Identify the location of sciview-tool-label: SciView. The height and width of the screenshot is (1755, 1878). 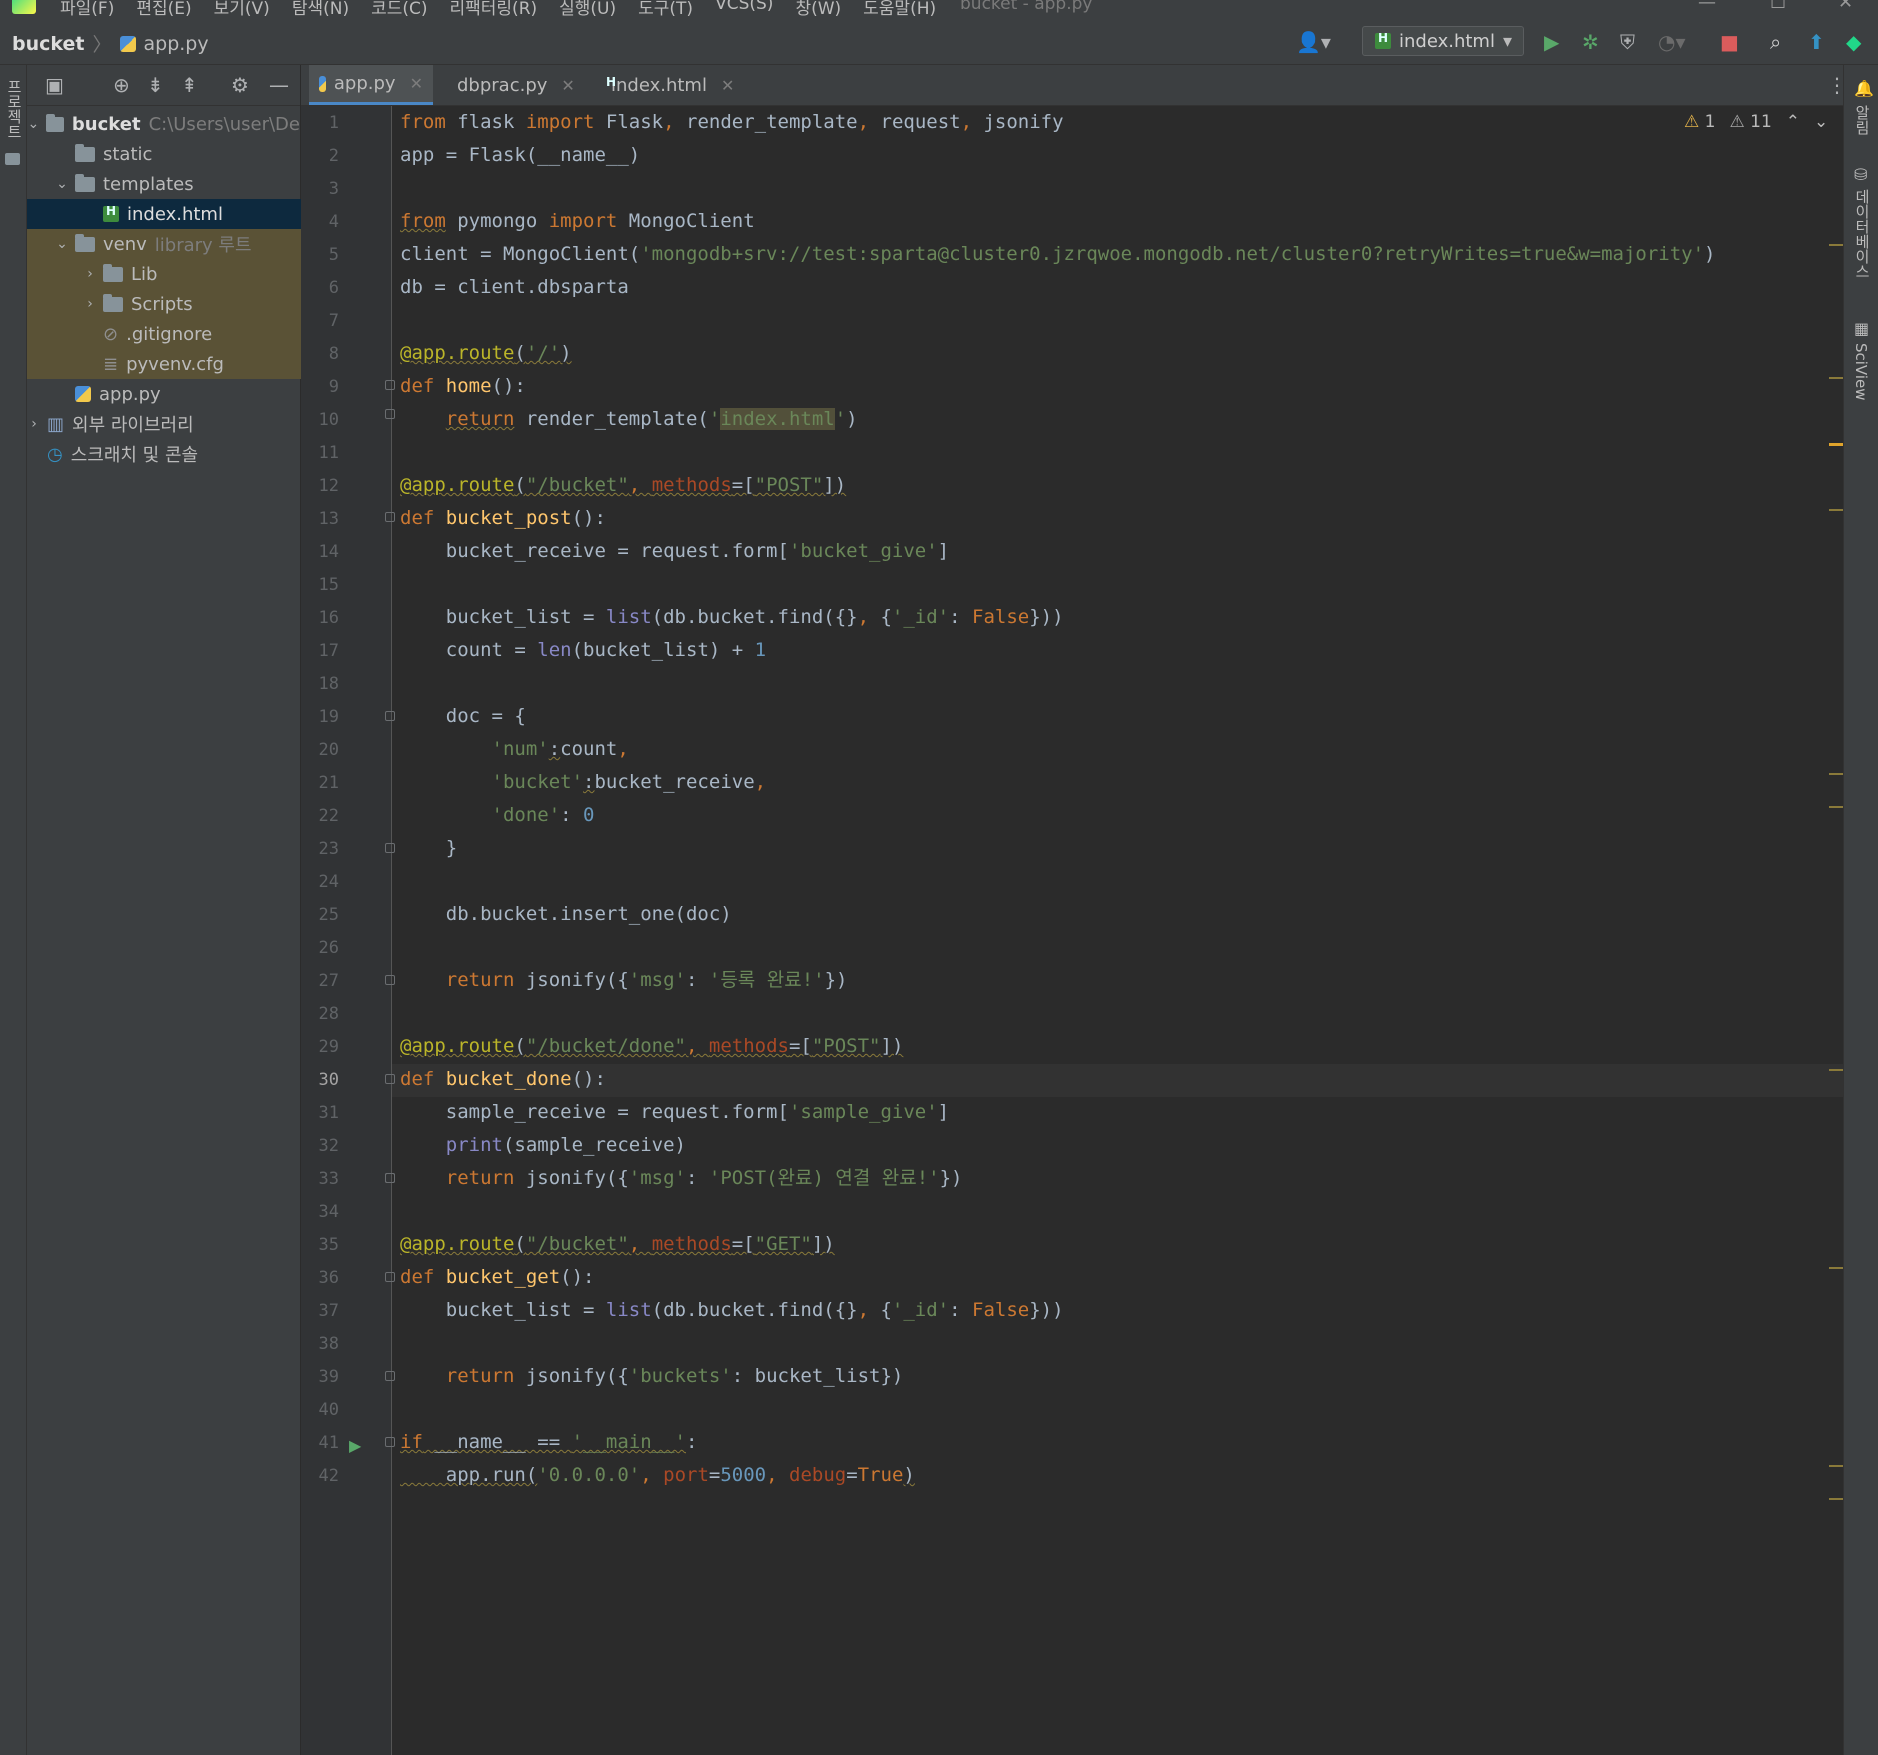
(1861, 372).